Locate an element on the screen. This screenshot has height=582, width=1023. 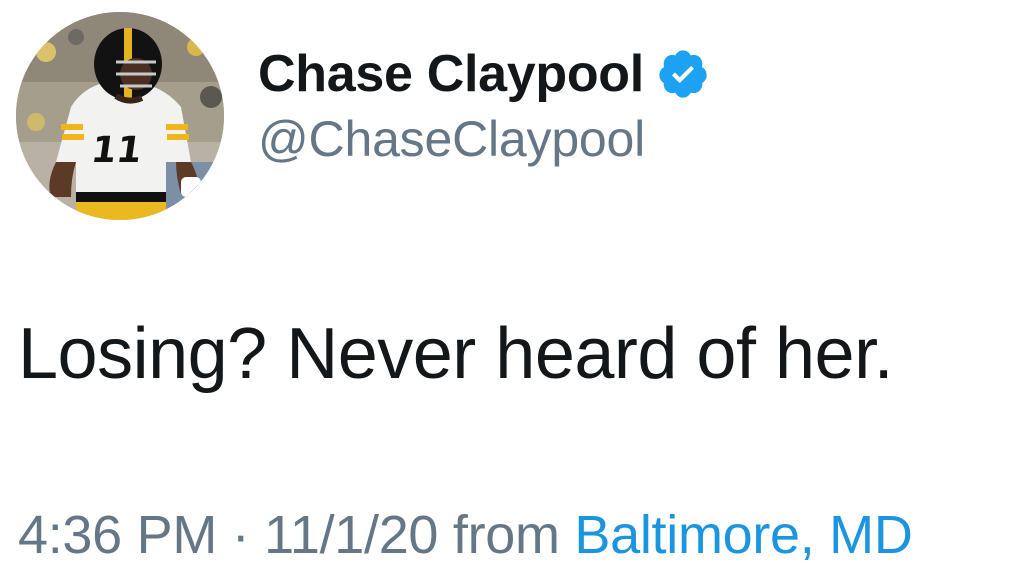
location-link: Baltimore, MD is located at coordinates (743, 535).